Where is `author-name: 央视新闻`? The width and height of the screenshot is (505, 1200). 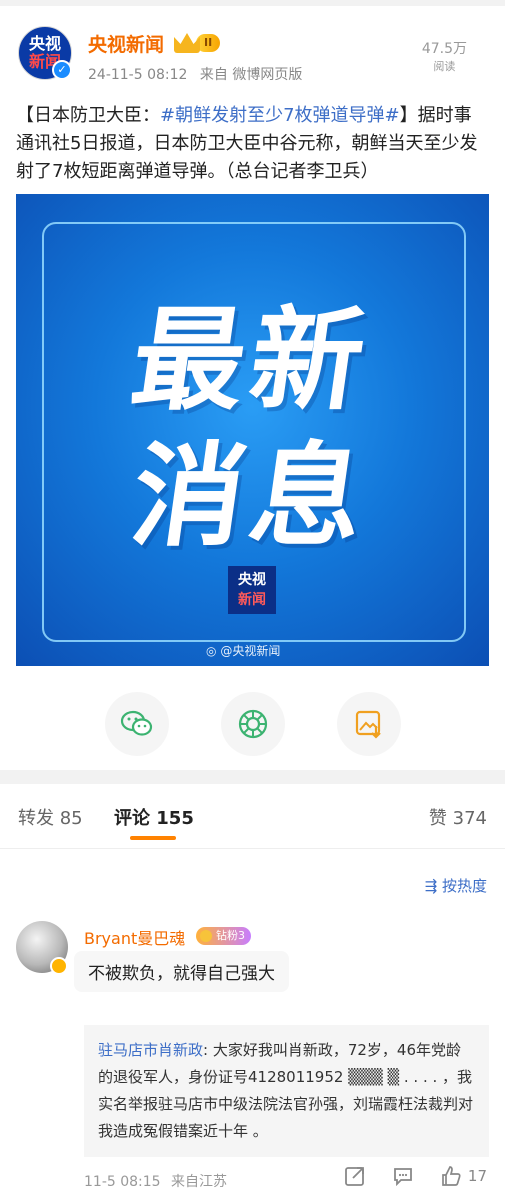 author-name: 央视新闻 is located at coordinates (126, 43).